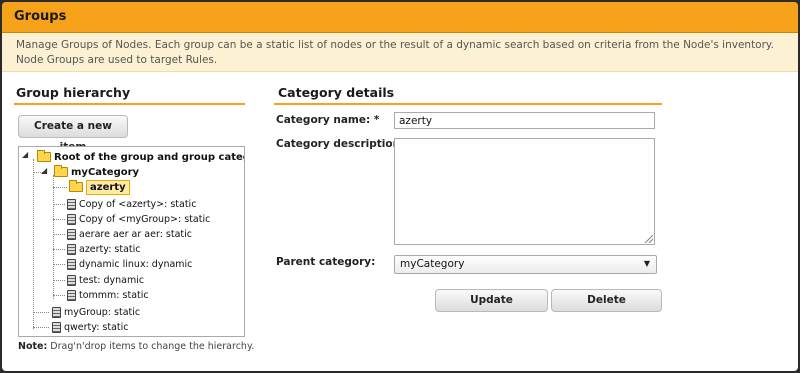  Describe the element at coordinates (96, 312) in the screenshot. I see `tree-node-group: myGroup: static` at that location.